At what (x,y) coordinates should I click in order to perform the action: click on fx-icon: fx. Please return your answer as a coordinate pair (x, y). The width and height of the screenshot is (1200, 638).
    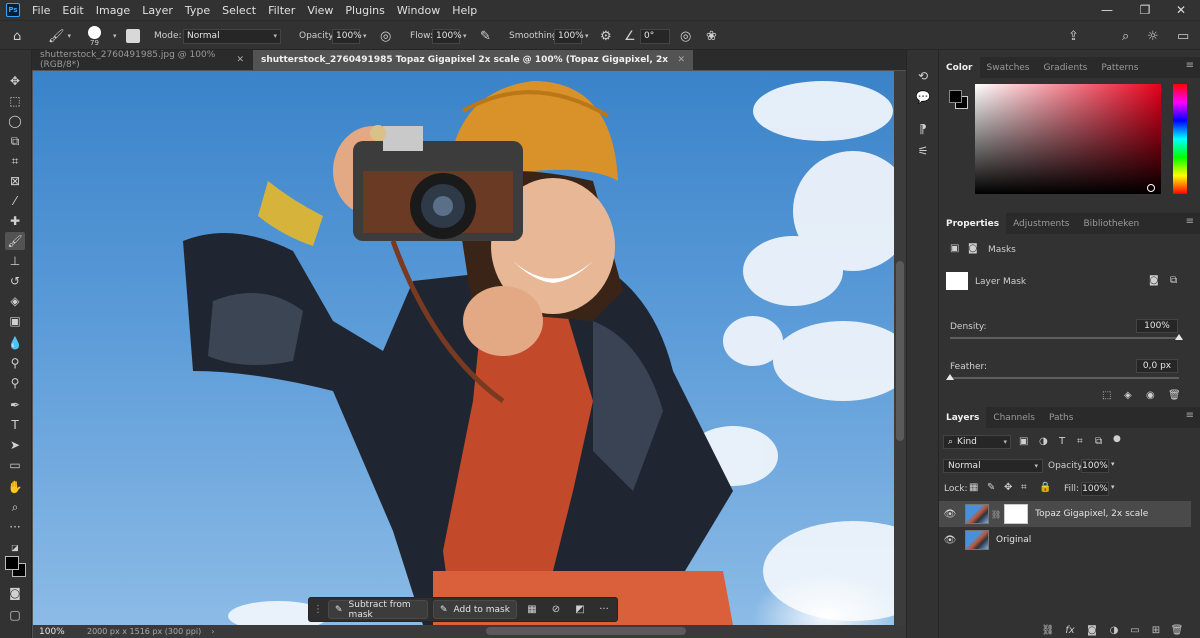
    Looking at the image, I should click on (1070, 630).